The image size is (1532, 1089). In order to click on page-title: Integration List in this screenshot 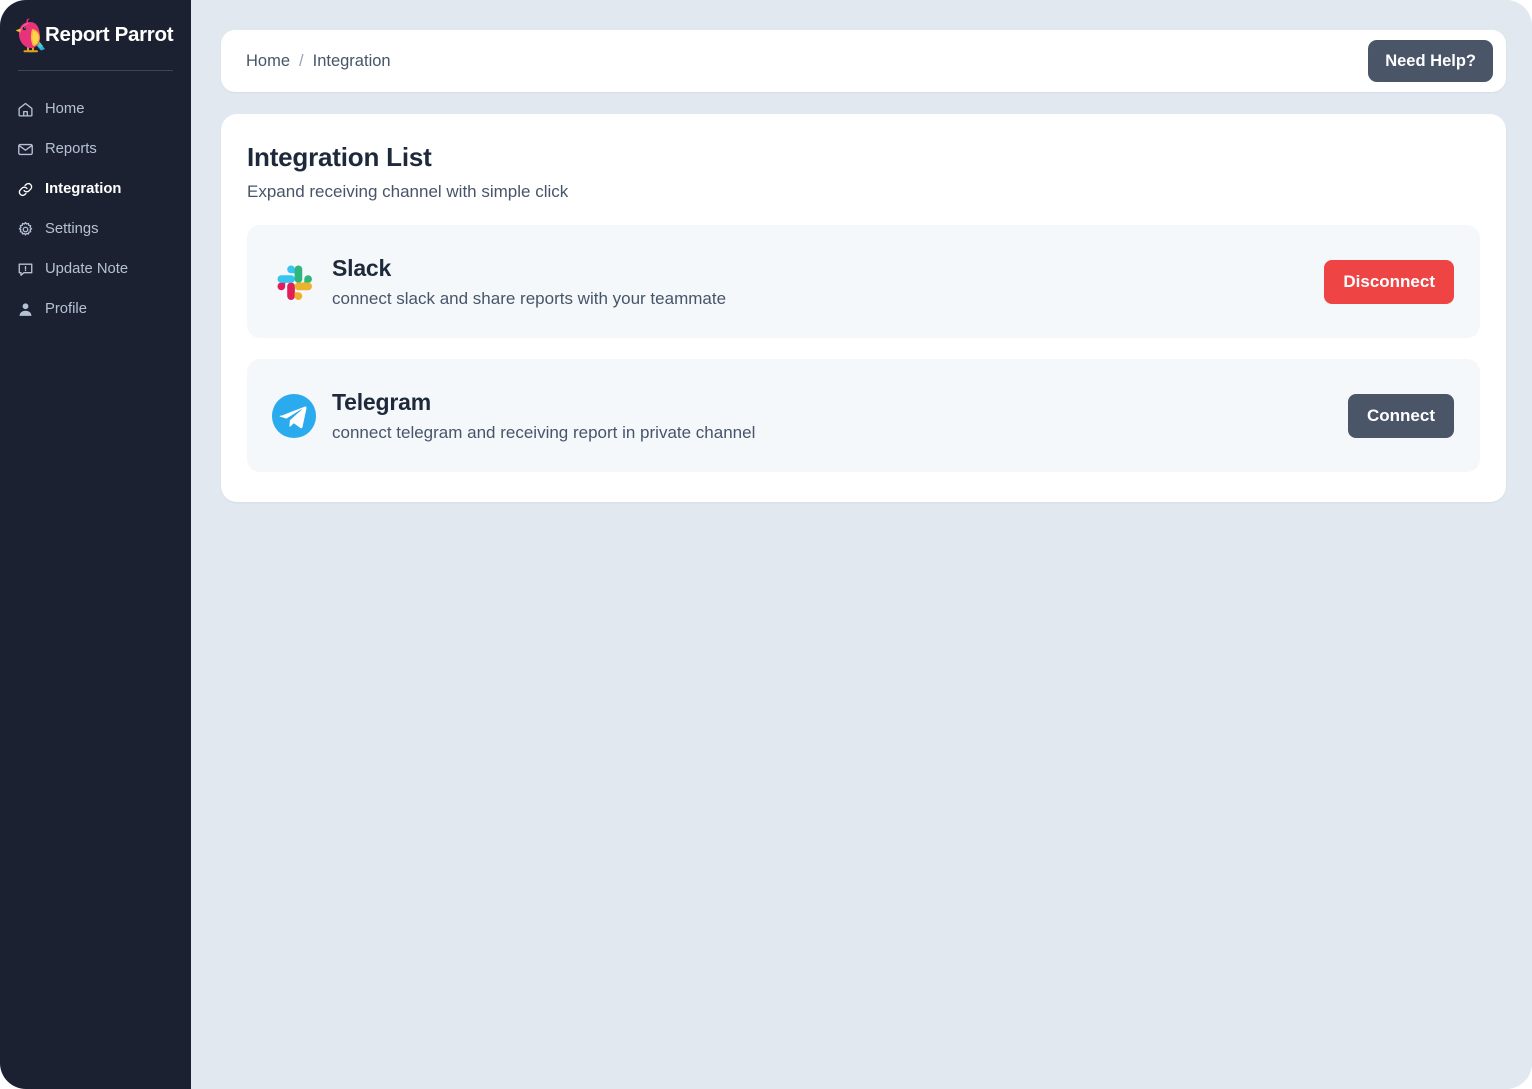, I will do `click(339, 157)`.